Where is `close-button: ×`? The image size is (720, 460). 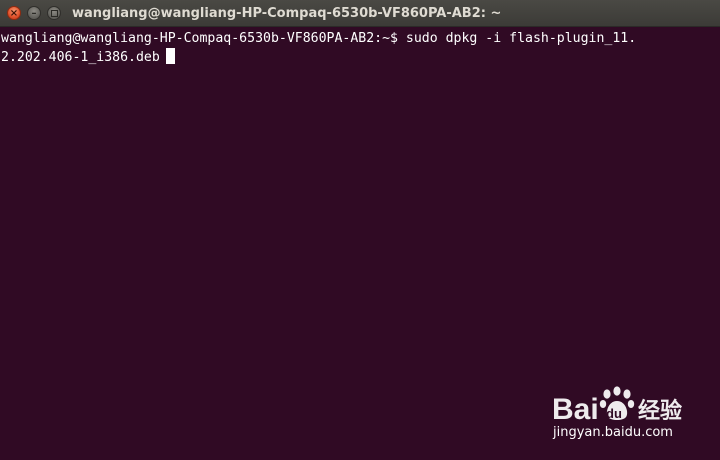 close-button: × is located at coordinates (14, 13).